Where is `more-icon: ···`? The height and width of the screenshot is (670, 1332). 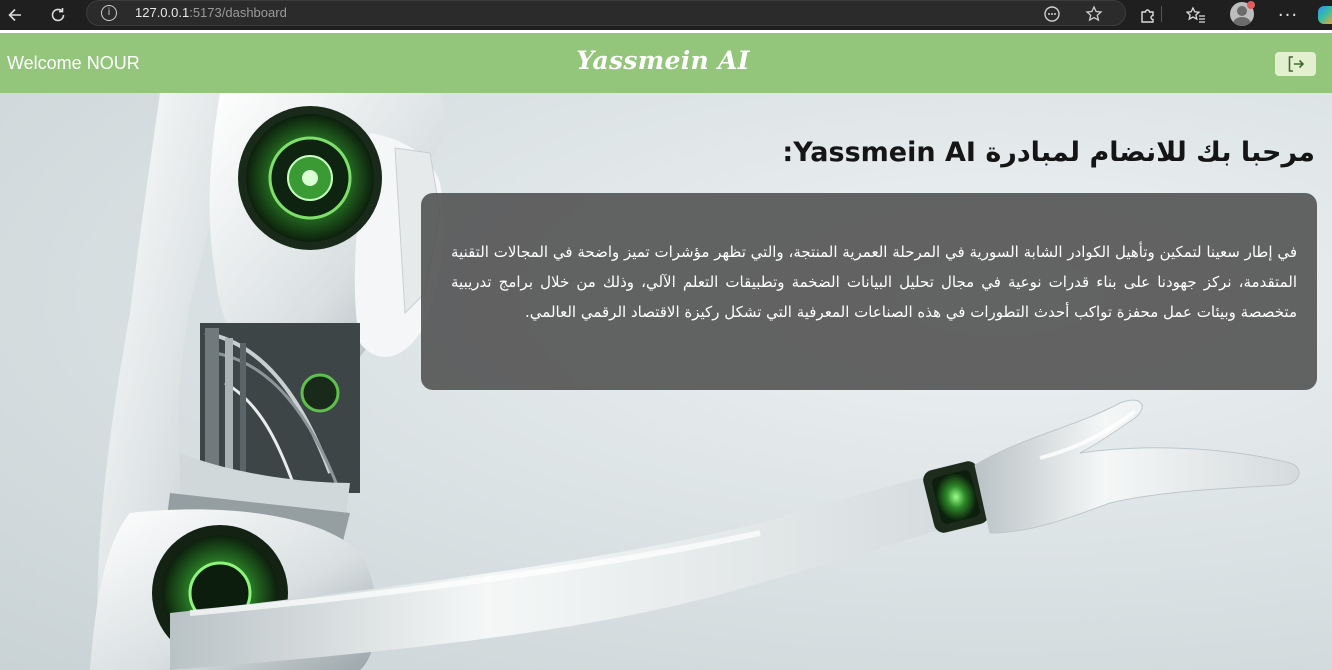
more-icon: ··· is located at coordinates (1288, 15).